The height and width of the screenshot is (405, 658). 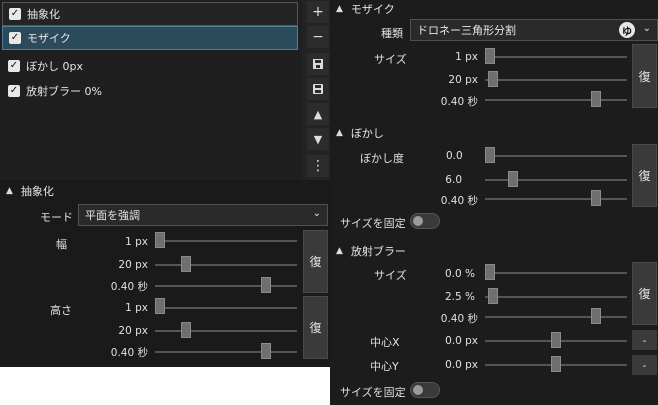 I want to click on center-x-value: 0.0 px, so click(x=461, y=341).